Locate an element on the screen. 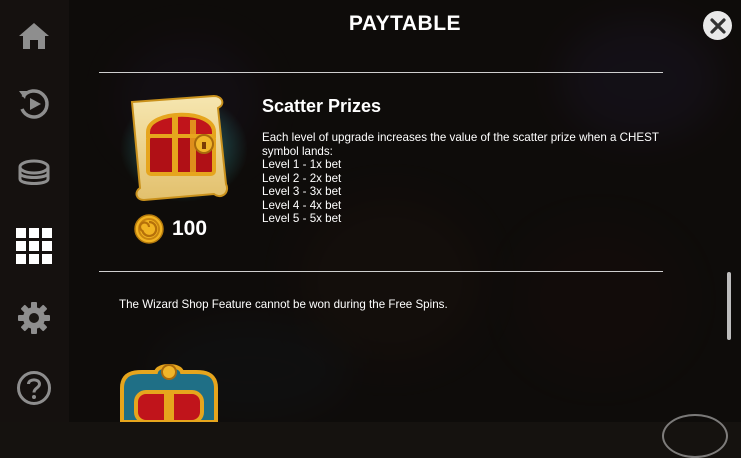 The height and width of the screenshot is (458, 741). gear-icon is located at coordinates (34, 318).